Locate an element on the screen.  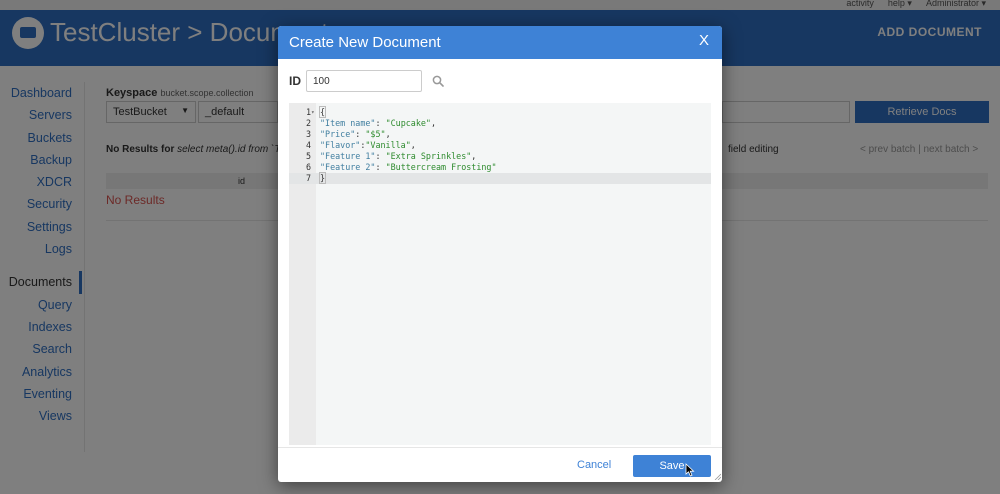
editor-line: 2 "Item name": "Cupcake", is located at coordinates (500, 123).